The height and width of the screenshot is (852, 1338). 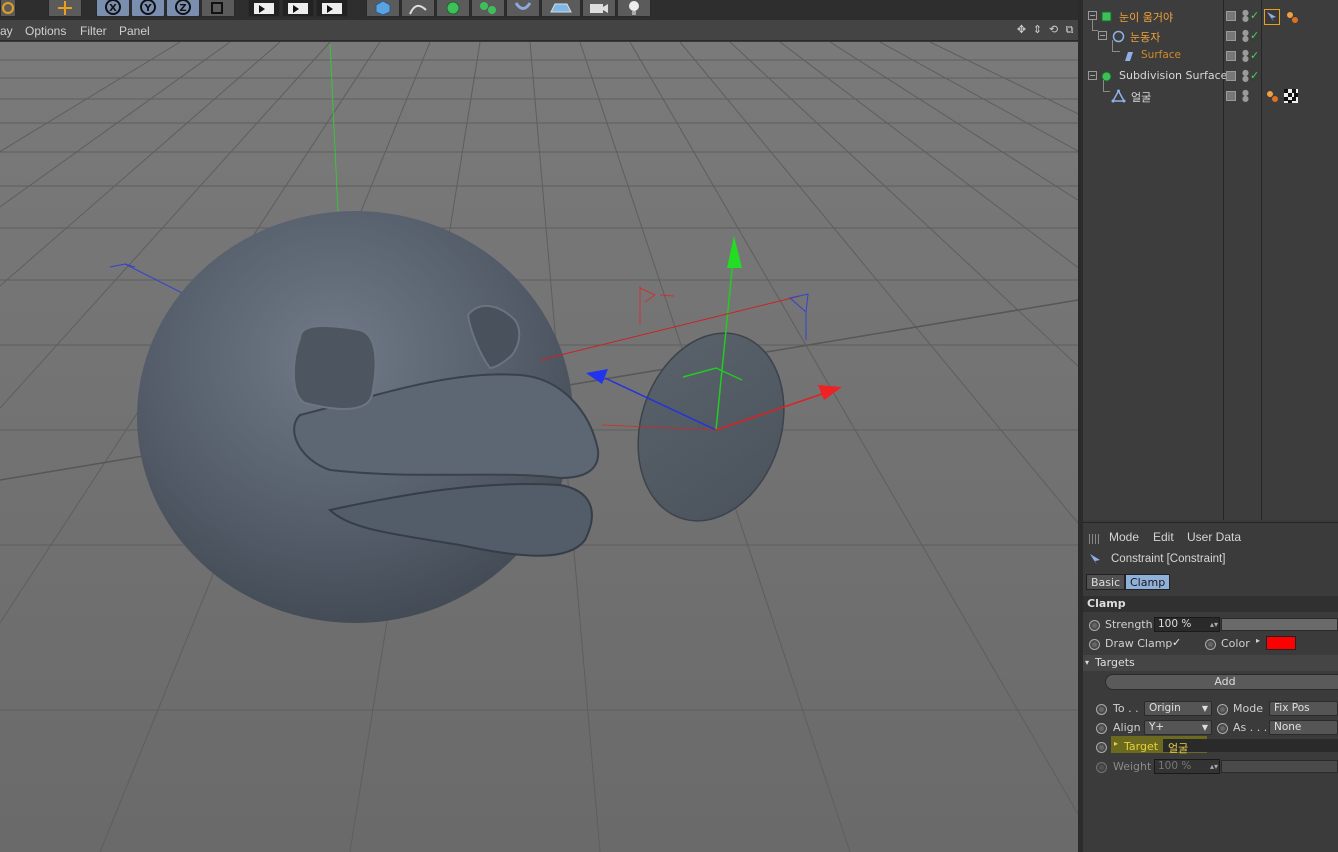 What do you see at coordinates (1157, 727) in the screenshot?
I see `align-value: Y+` at bounding box center [1157, 727].